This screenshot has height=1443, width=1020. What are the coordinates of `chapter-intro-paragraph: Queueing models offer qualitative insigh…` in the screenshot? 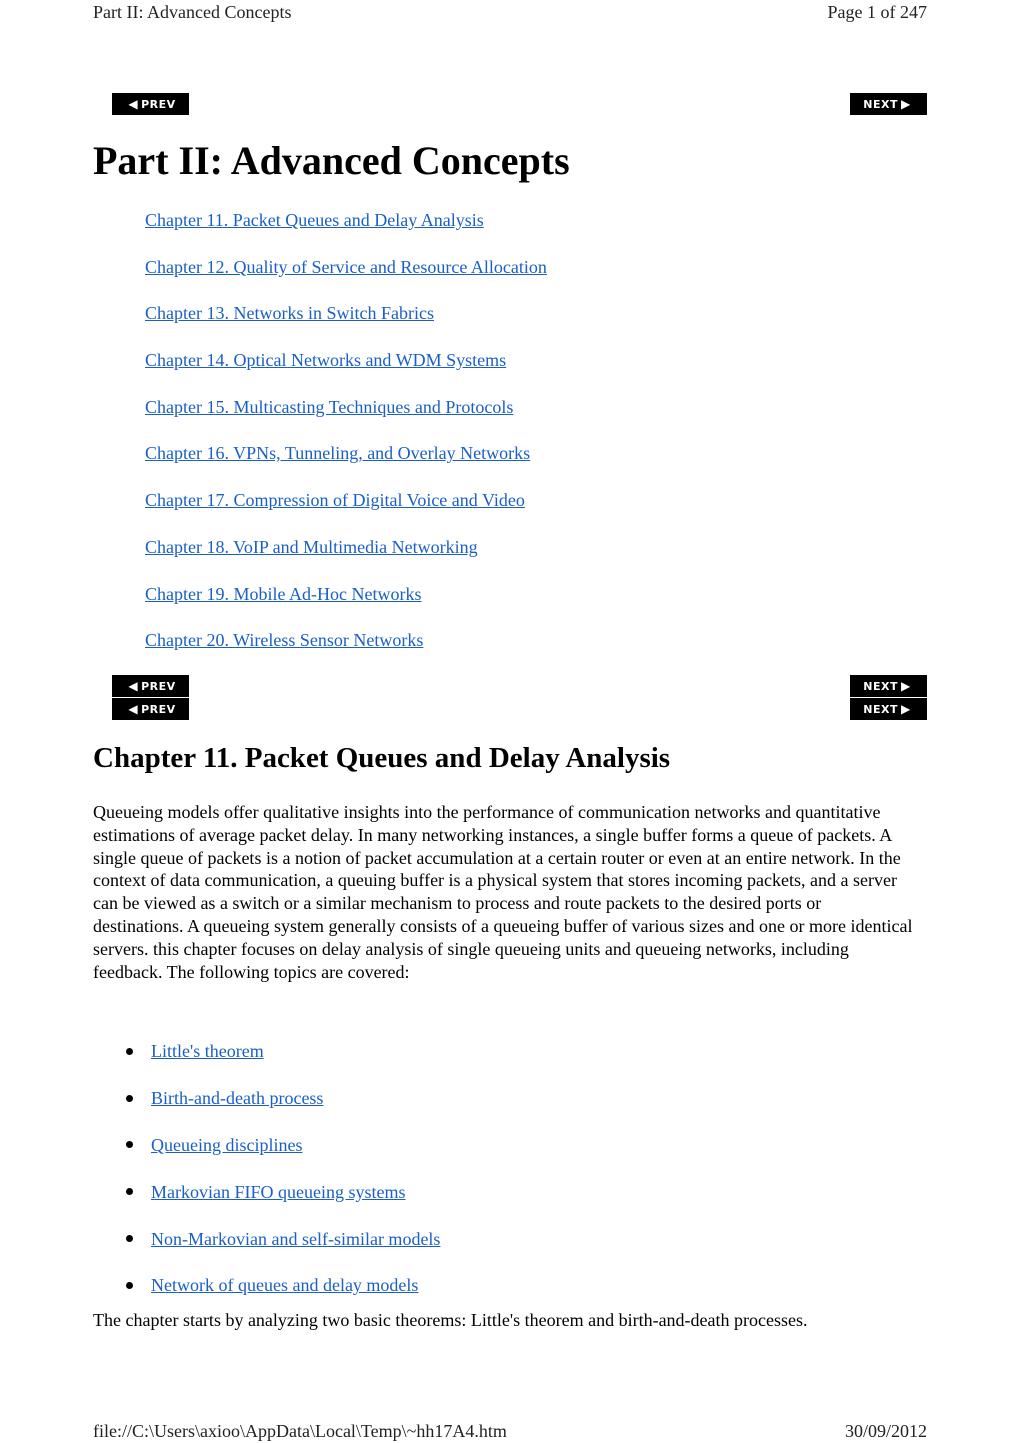 It's located at (503, 892).